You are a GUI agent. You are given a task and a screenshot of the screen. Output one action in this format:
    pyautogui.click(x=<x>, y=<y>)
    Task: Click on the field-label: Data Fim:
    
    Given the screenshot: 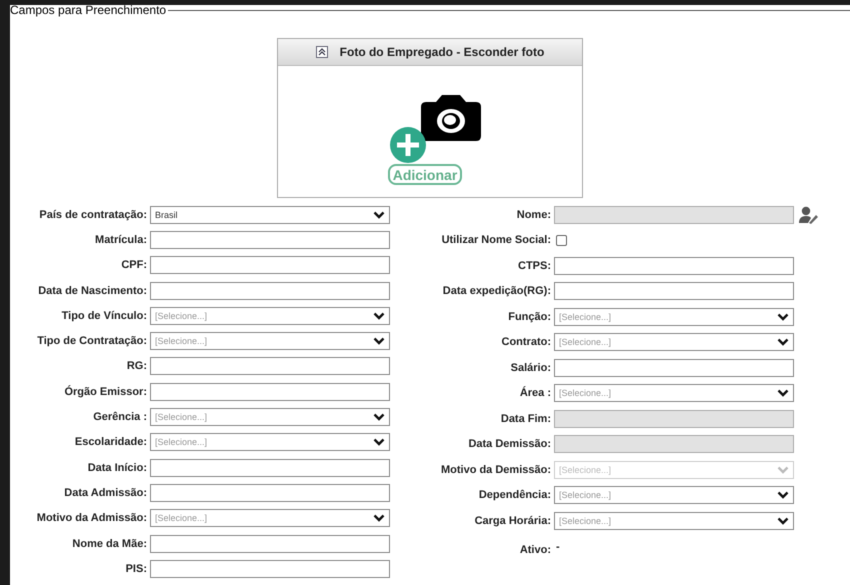 What is the action you would take?
    pyautogui.click(x=525, y=418)
    